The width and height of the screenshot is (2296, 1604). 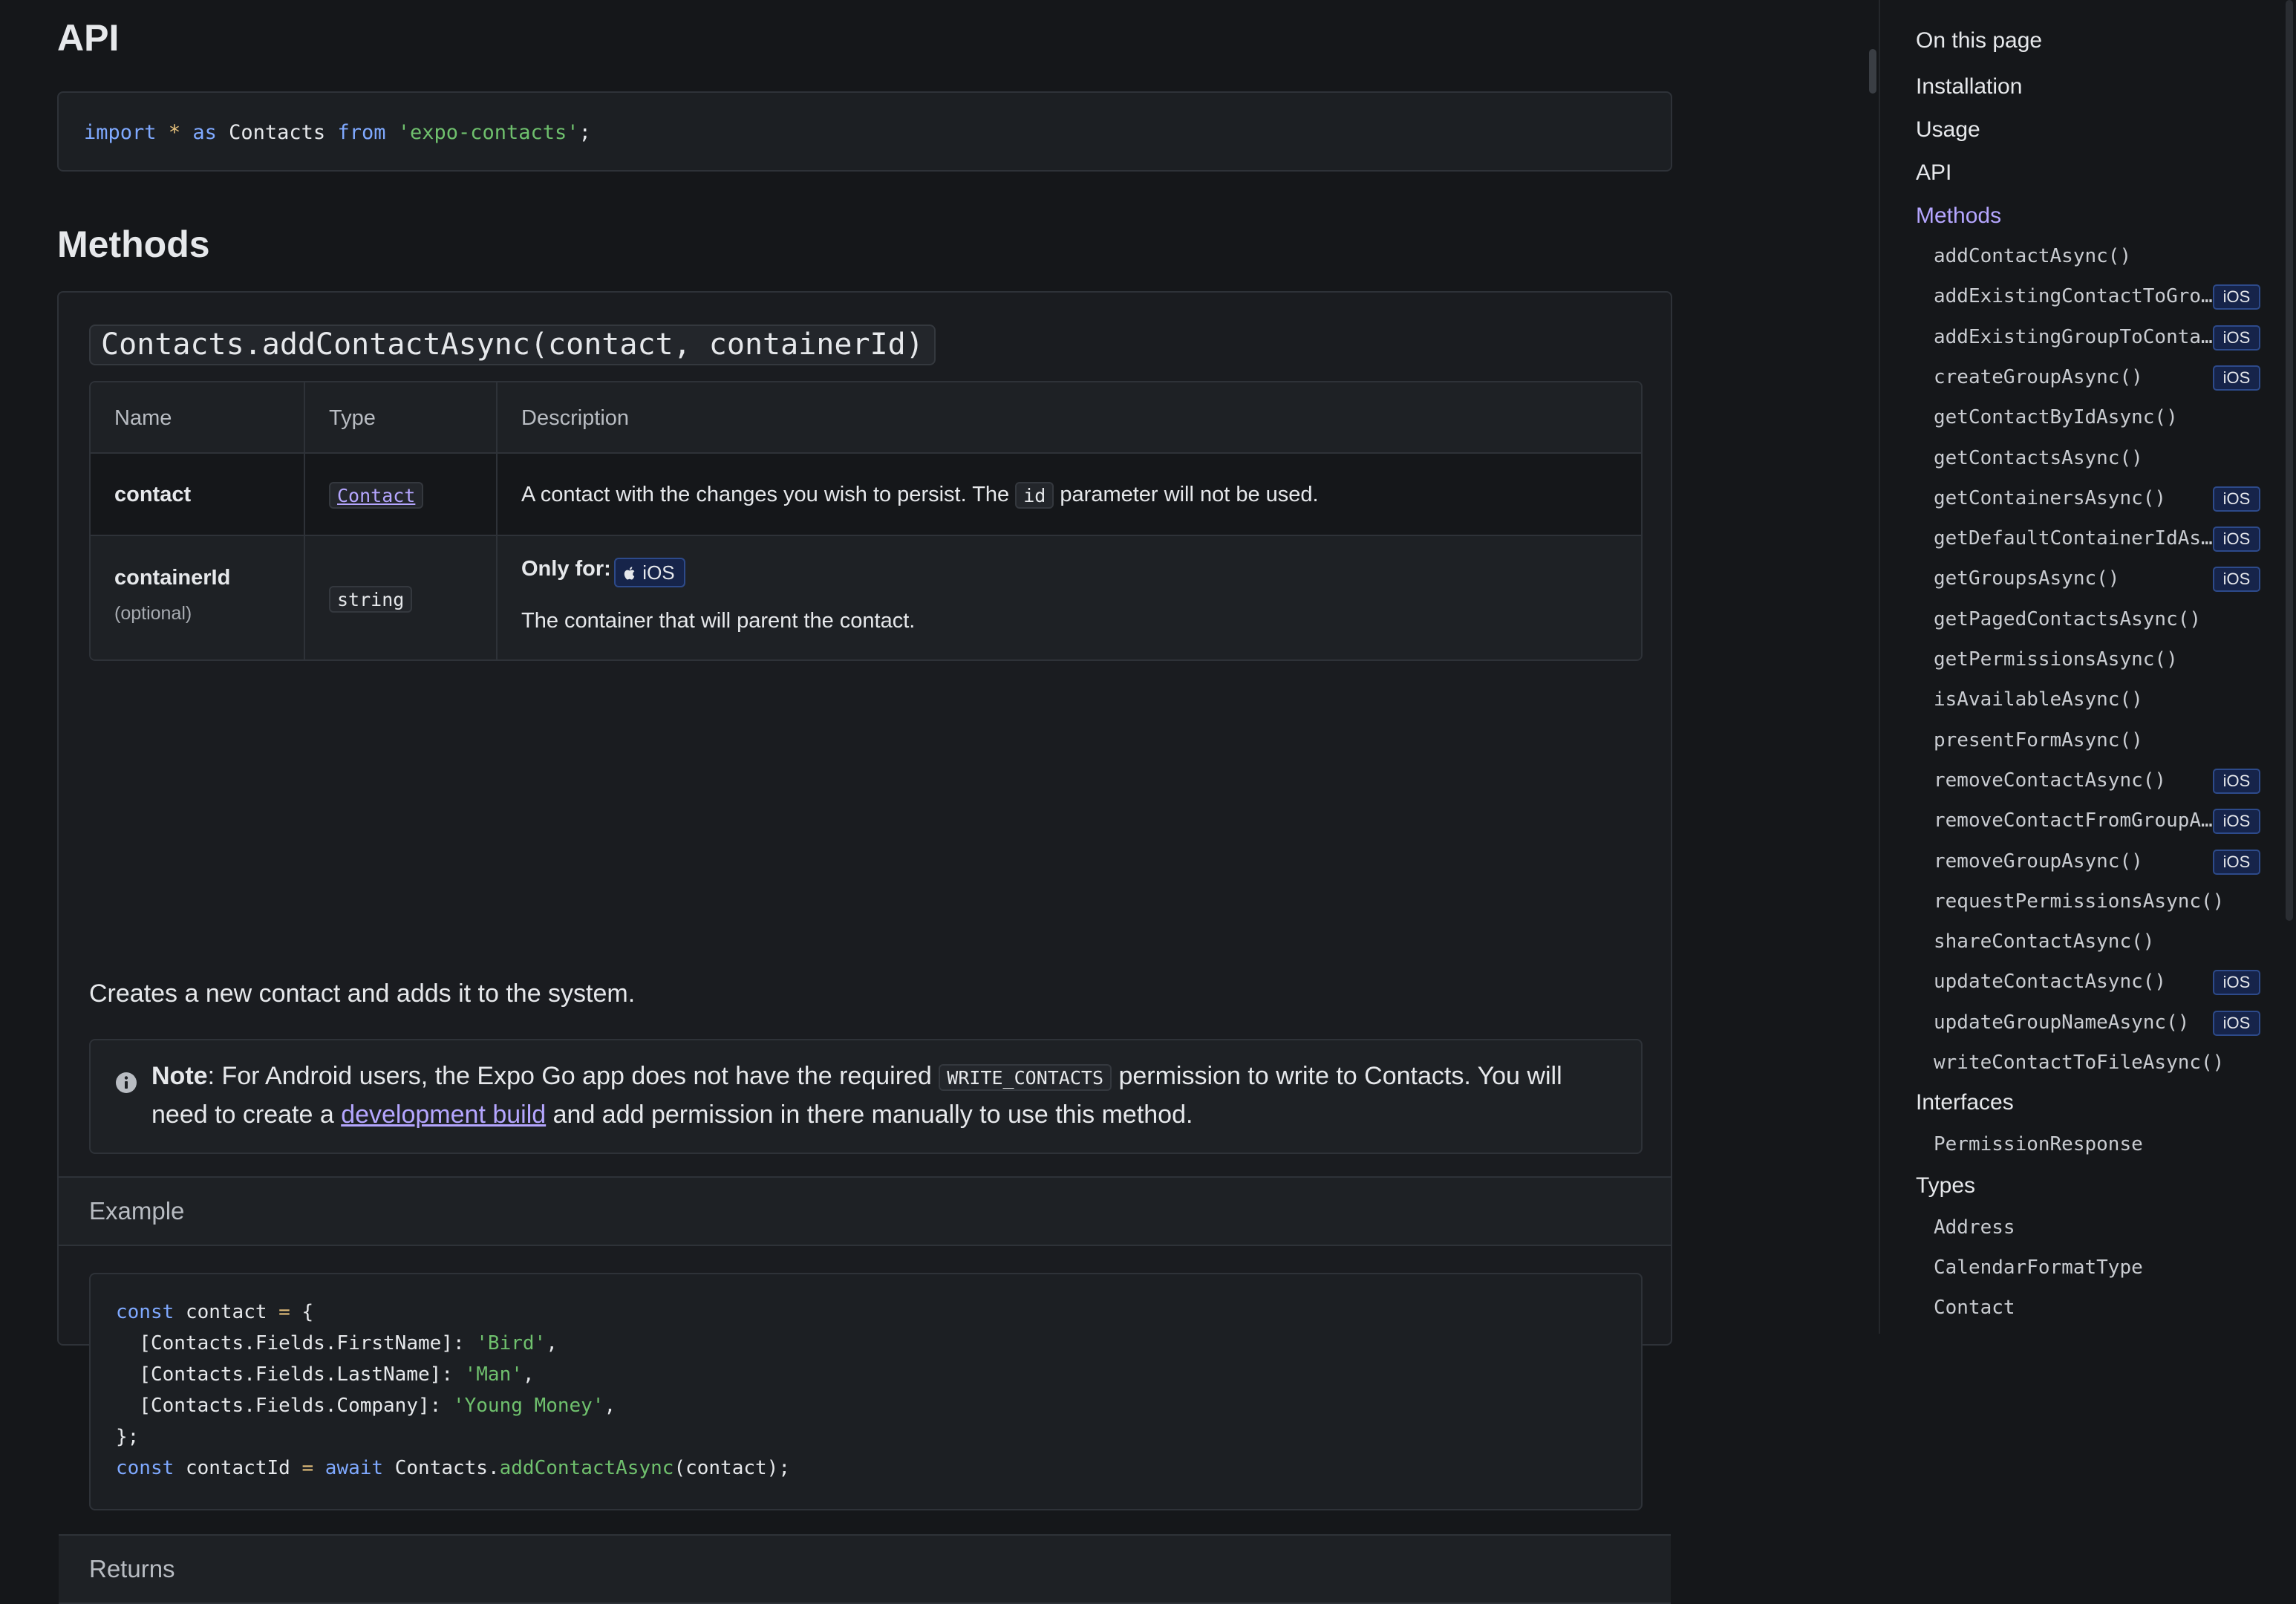 I want to click on param-name: contact, so click(x=153, y=494).